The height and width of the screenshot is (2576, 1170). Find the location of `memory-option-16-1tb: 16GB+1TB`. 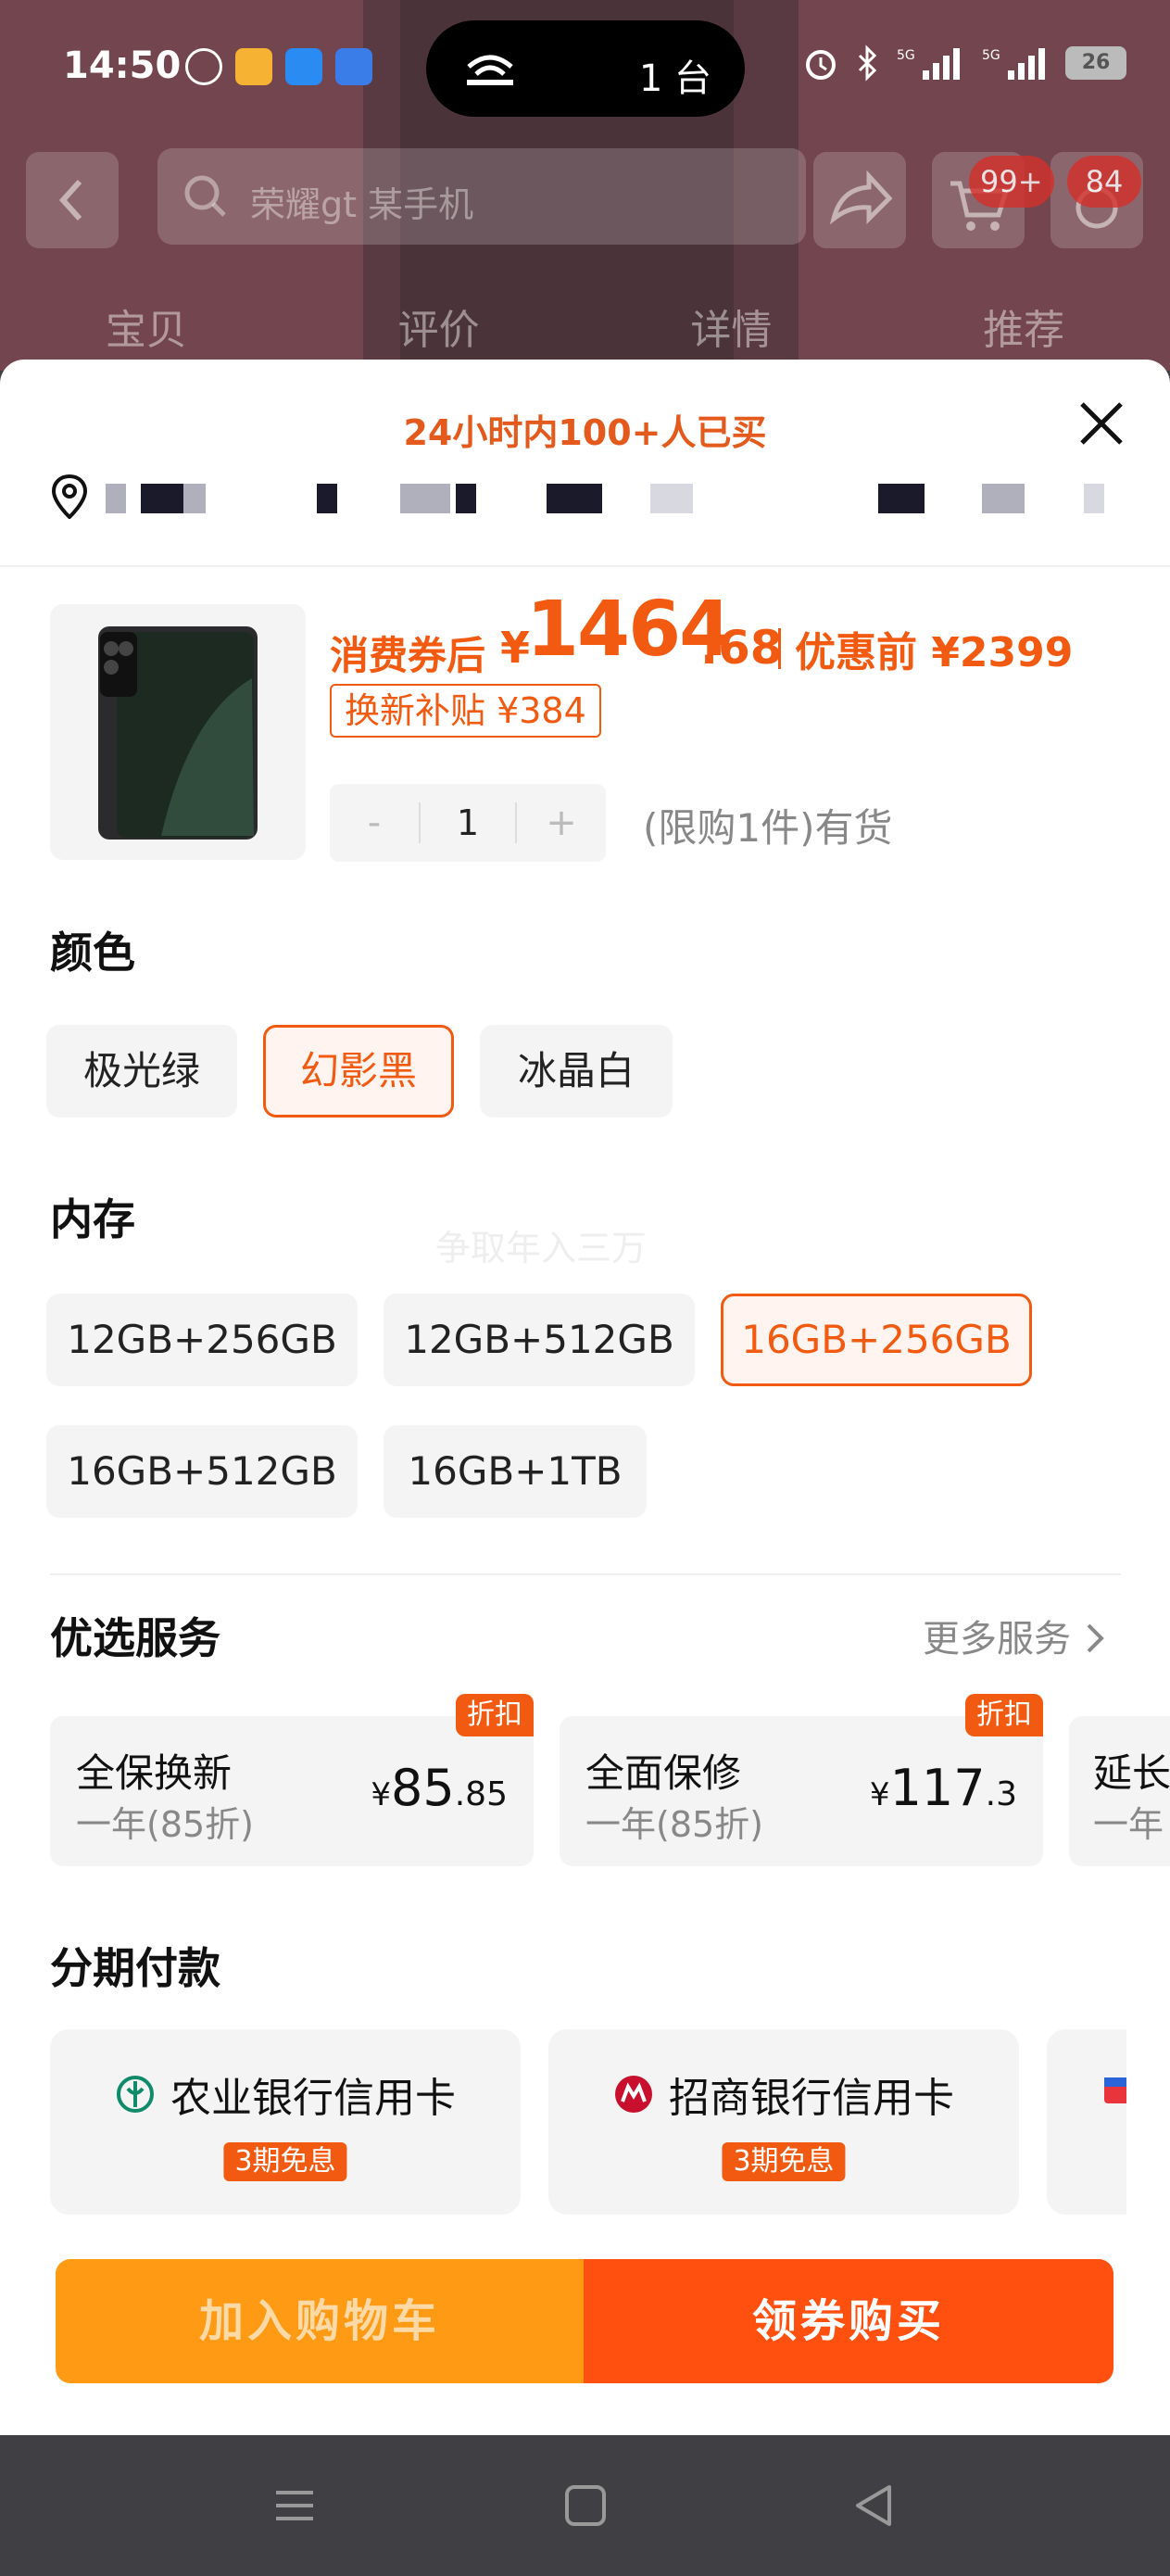

memory-option-16-1tb: 16GB+1TB is located at coordinates (515, 1472).